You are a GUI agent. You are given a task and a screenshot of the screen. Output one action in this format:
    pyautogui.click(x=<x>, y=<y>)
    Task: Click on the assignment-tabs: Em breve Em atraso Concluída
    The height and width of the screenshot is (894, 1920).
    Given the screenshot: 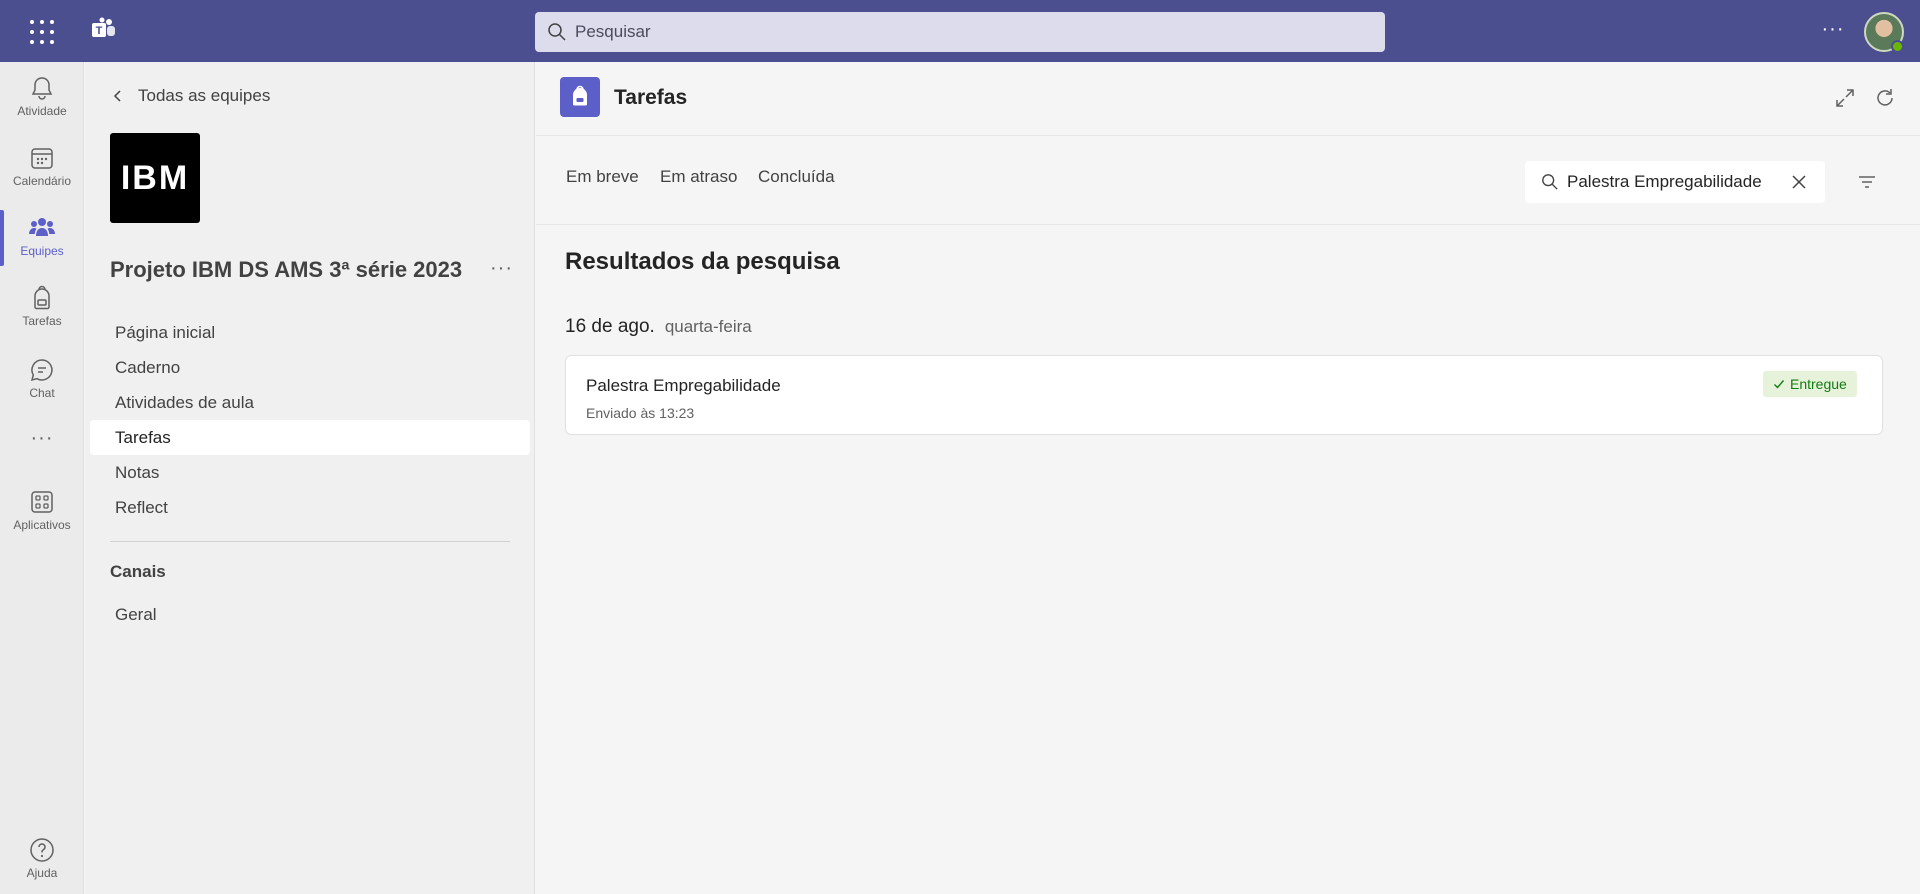 What is the action you would take?
    pyautogui.click(x=1228, y=181)
    